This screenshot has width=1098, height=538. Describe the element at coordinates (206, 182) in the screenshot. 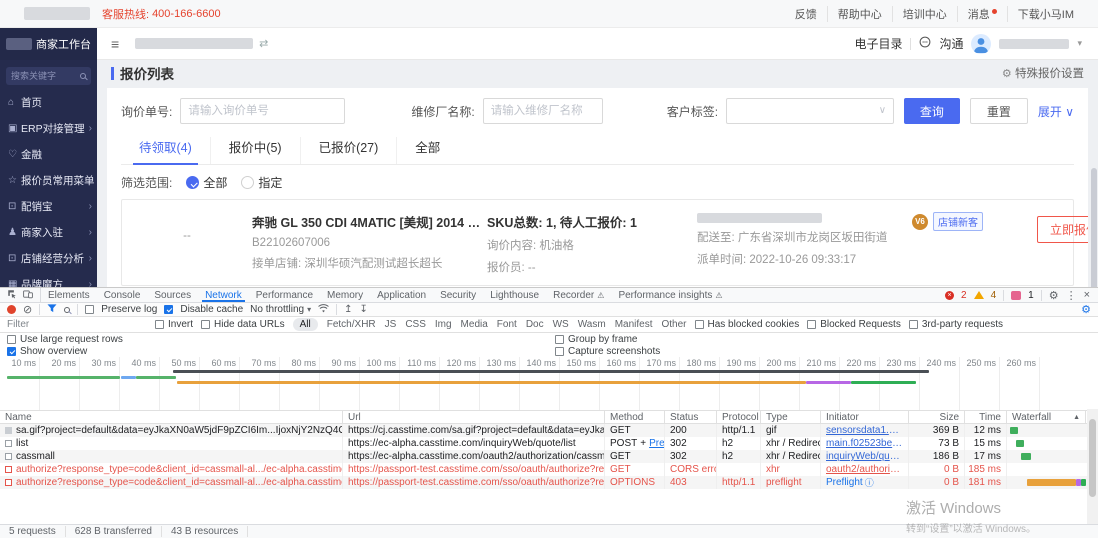

I see `scope-radio-option: 全部` at that location.